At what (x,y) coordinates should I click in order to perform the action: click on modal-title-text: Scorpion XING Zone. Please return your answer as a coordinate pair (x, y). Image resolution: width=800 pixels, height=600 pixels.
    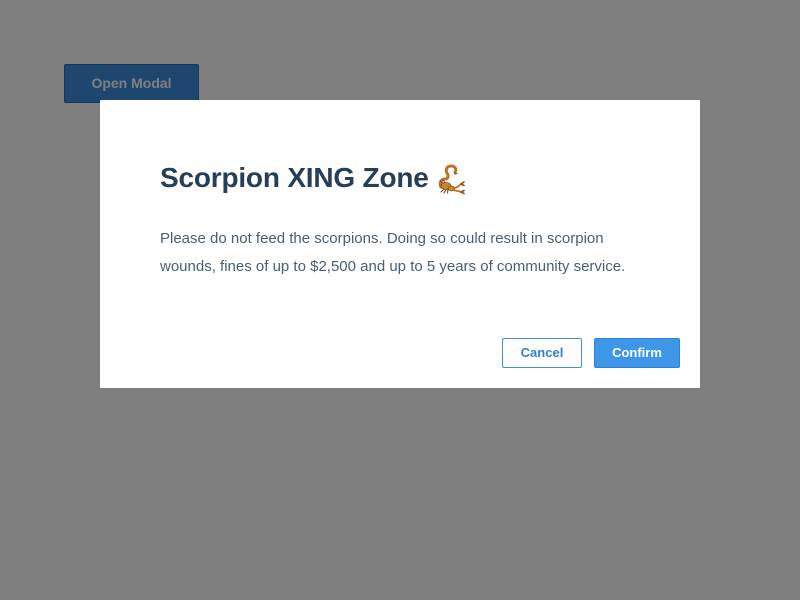
    Looking at the image, I should click on (294, 177).